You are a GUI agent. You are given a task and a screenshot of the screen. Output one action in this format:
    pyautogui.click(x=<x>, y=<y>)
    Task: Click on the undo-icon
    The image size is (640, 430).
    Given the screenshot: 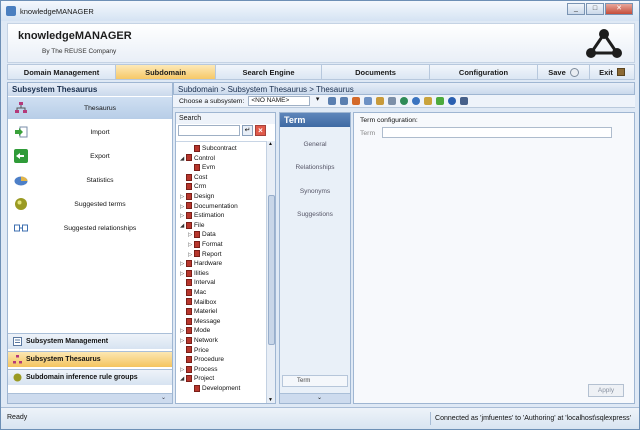 What is the action you would take?
    pyautogui.click(x=332, y=101)
    